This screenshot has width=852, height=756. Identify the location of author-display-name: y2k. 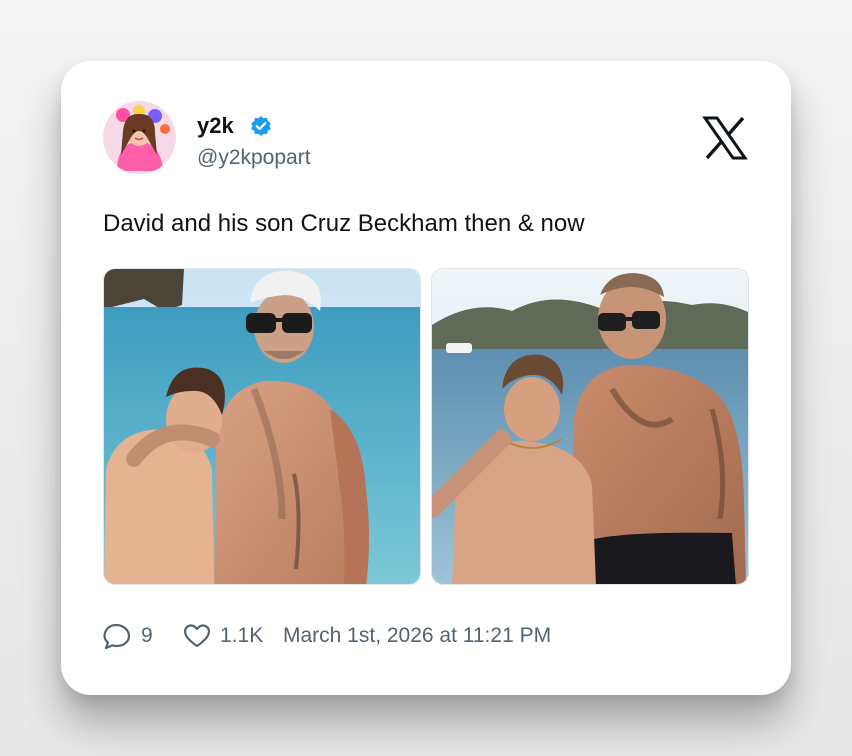
(215, 126).